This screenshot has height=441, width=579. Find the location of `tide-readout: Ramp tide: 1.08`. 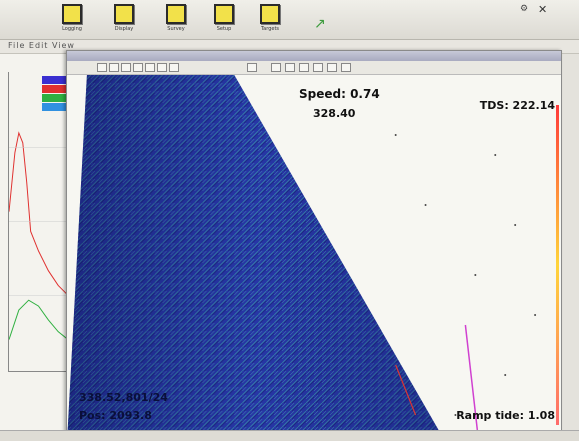

tide-readout: Ramp tide: 1.08 is located at coordinates (505, 415).